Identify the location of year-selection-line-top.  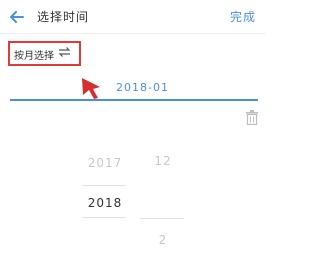
(104, 185).